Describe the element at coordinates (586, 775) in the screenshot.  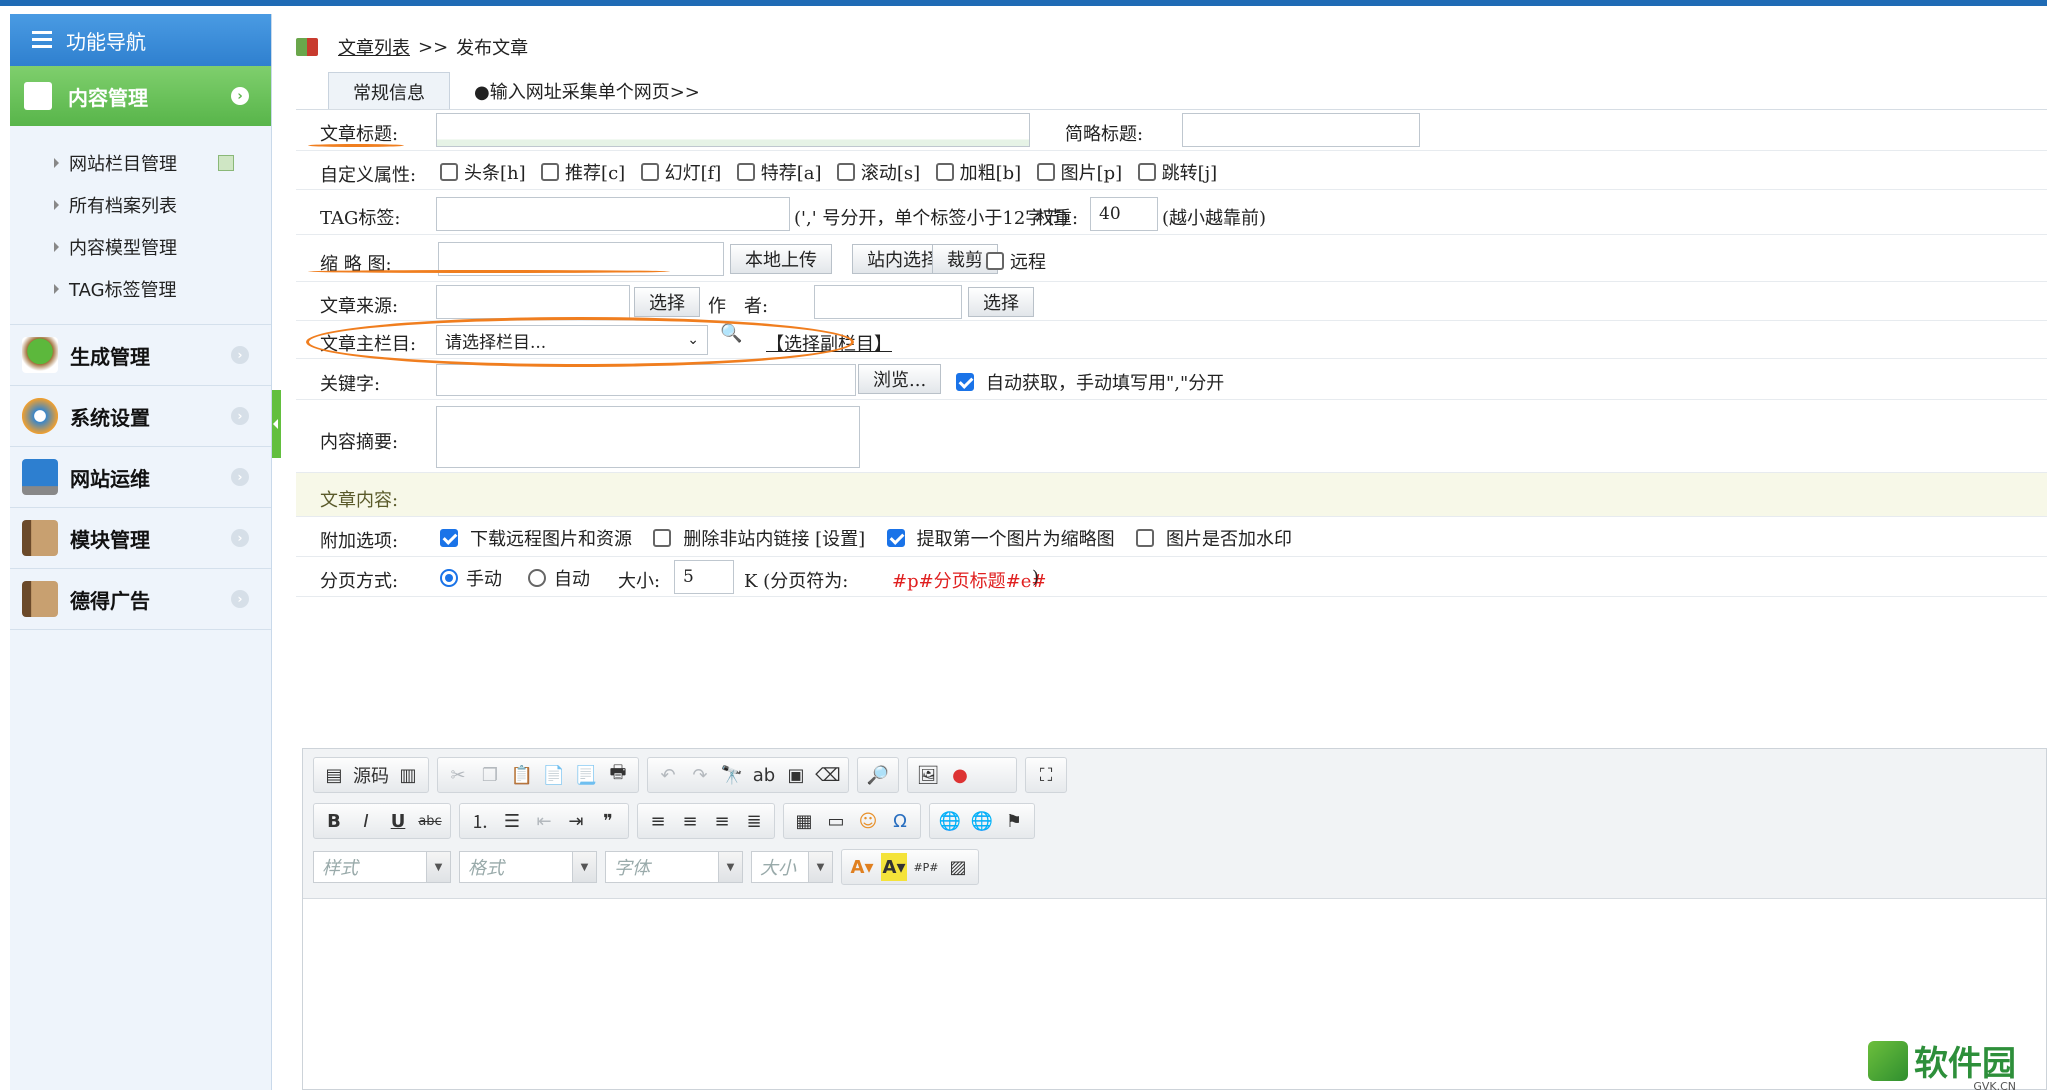
I see `paste-word-icon: 📃` at that location.